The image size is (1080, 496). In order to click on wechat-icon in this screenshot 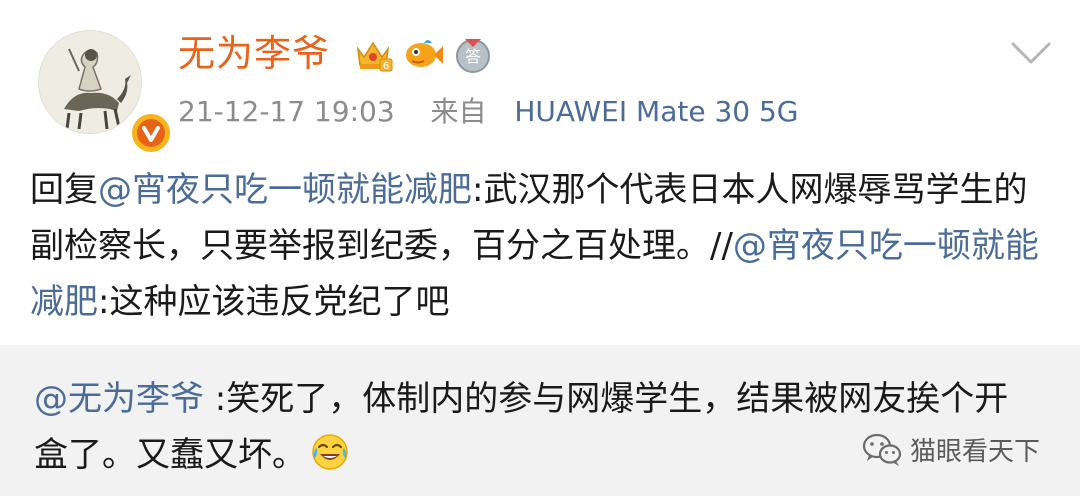, I will do `click(882, 449)`.